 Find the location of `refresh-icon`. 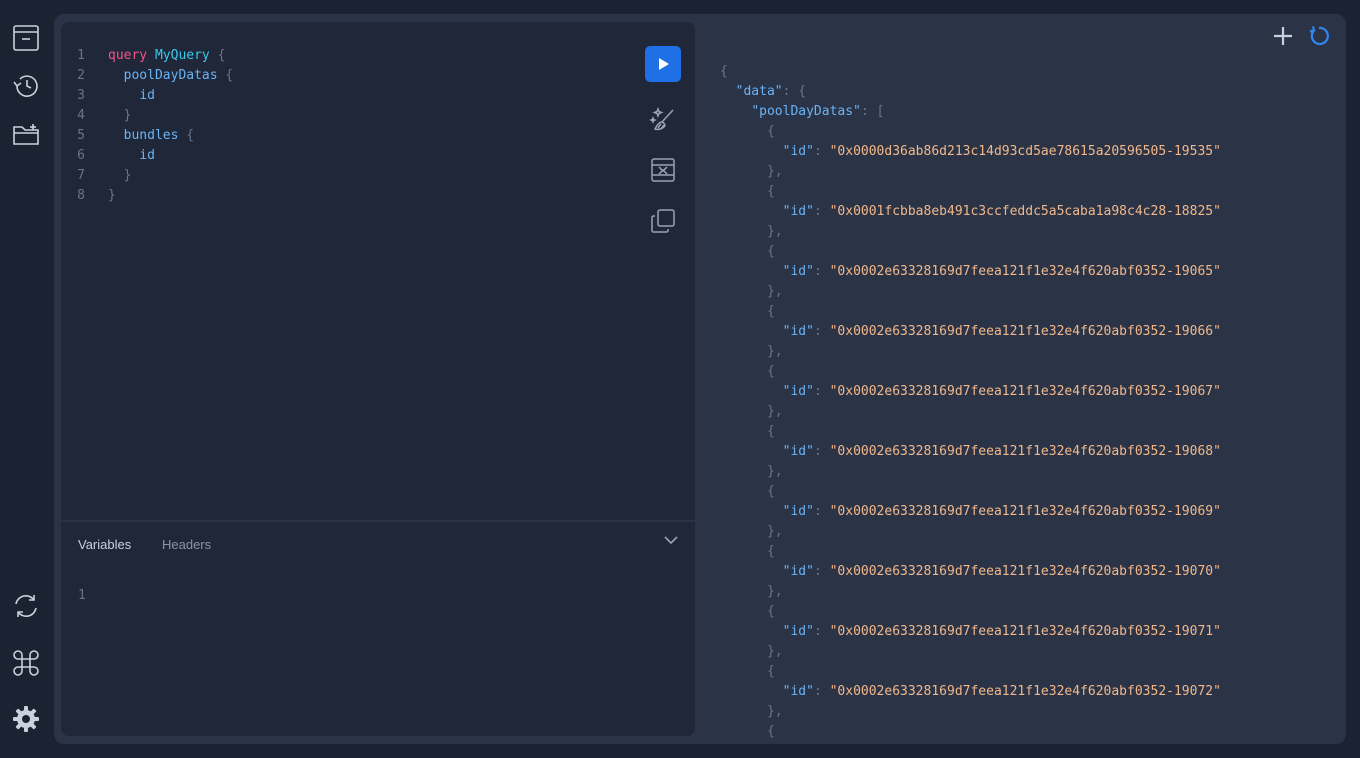

refresh-icon is located at coordinates (1319, 36).